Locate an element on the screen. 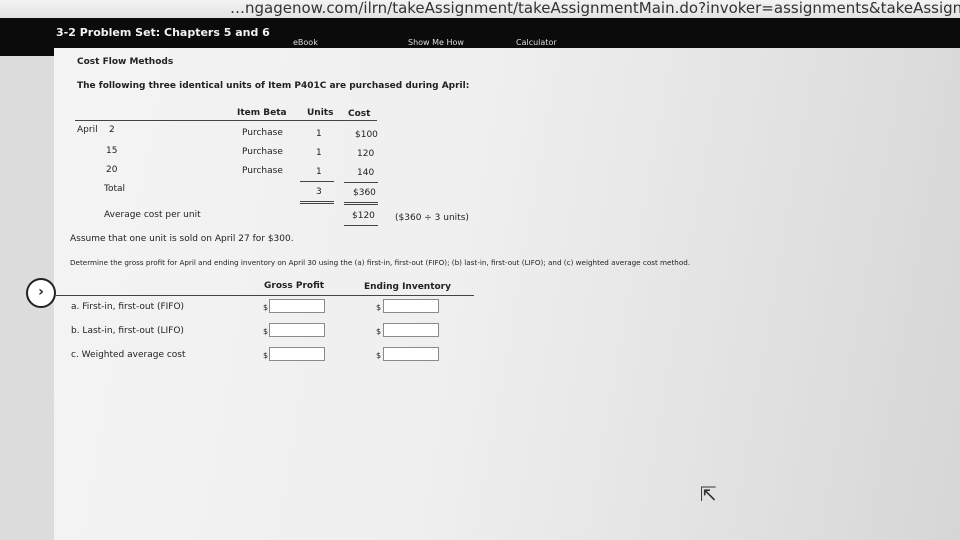 Image resolution: width=960 pixels, height=540 pixels. lifo-gross-profit-input is located at coordinates (297, 330).